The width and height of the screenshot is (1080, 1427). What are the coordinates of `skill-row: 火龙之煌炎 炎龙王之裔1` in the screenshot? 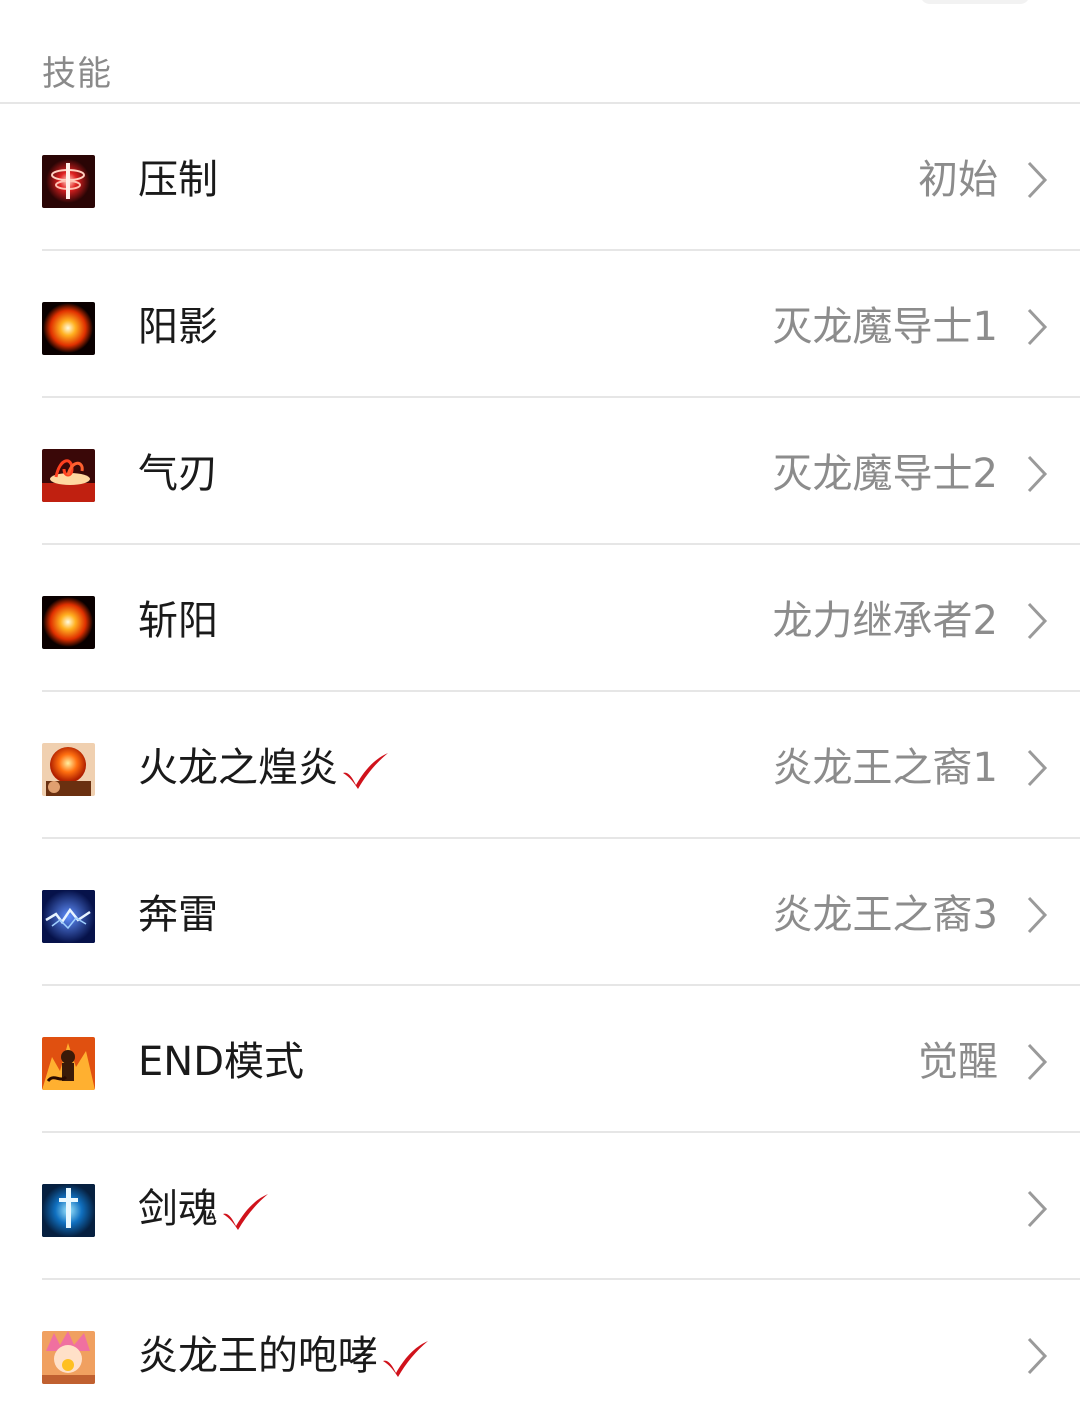 It's located at (561, 765).